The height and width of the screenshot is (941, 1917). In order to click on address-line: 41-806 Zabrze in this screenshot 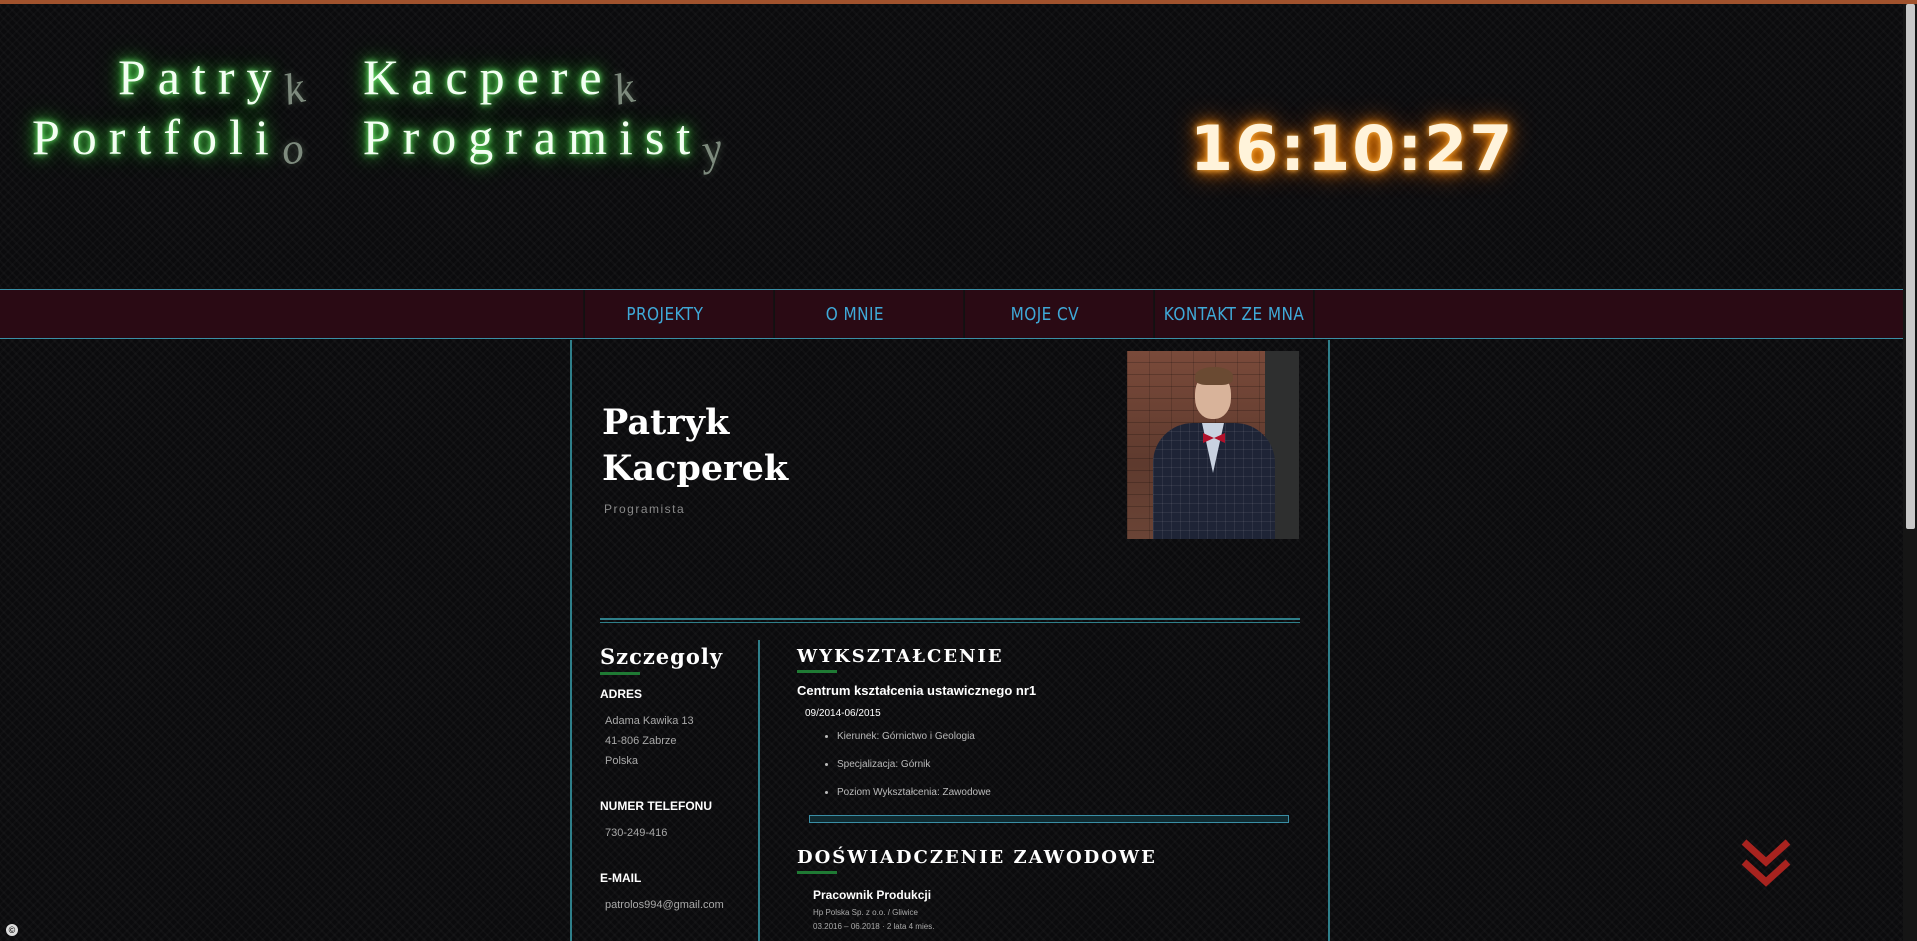, I will do `click(641, 741)`.